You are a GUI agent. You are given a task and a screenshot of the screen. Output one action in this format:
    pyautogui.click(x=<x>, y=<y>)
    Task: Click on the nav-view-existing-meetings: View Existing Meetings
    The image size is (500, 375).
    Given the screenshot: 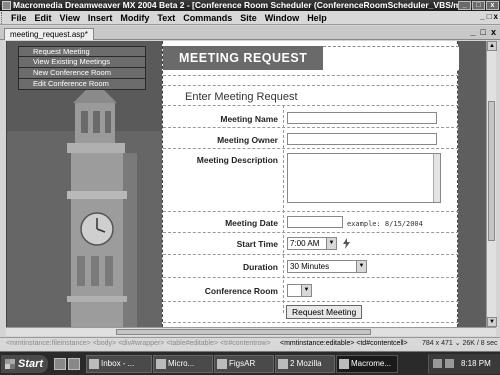 What is the action you would take?
    pyautogui.click(x=82, y=62)
    